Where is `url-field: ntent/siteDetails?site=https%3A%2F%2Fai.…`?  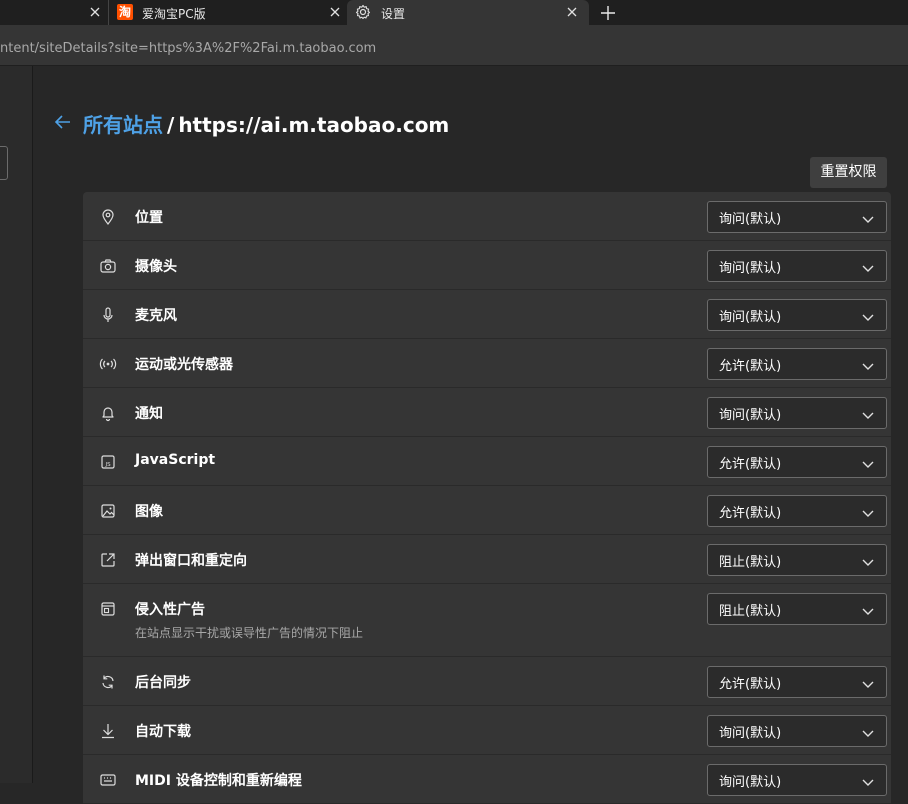
url-field: ntent/siteDetails?site=https%3A%2F%2Fai.… is located at coordinates (188, 48).